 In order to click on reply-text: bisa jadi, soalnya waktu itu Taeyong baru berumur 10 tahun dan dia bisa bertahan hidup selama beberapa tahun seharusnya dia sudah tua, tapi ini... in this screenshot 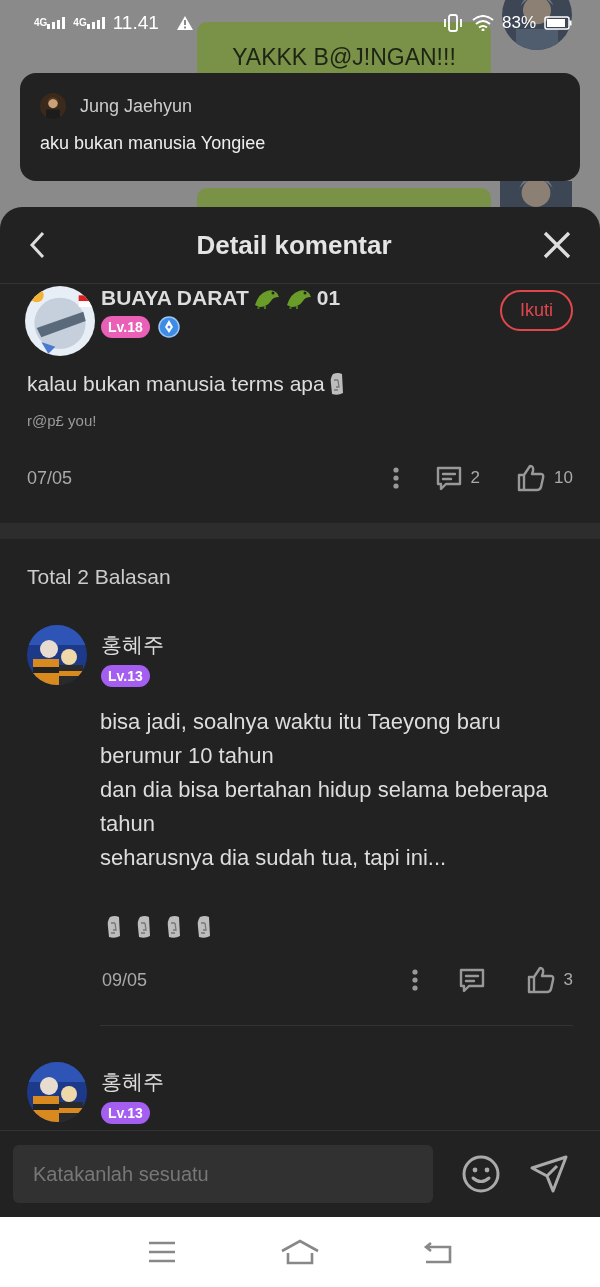, I will do `click(324, 790)`.